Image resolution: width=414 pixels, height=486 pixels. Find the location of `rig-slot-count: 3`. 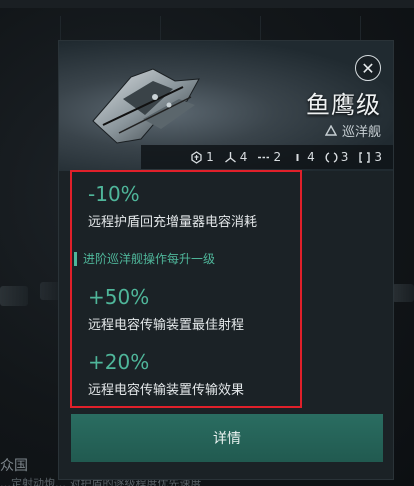

rig-slot-count: 3 is located at coordinates (378, 157).